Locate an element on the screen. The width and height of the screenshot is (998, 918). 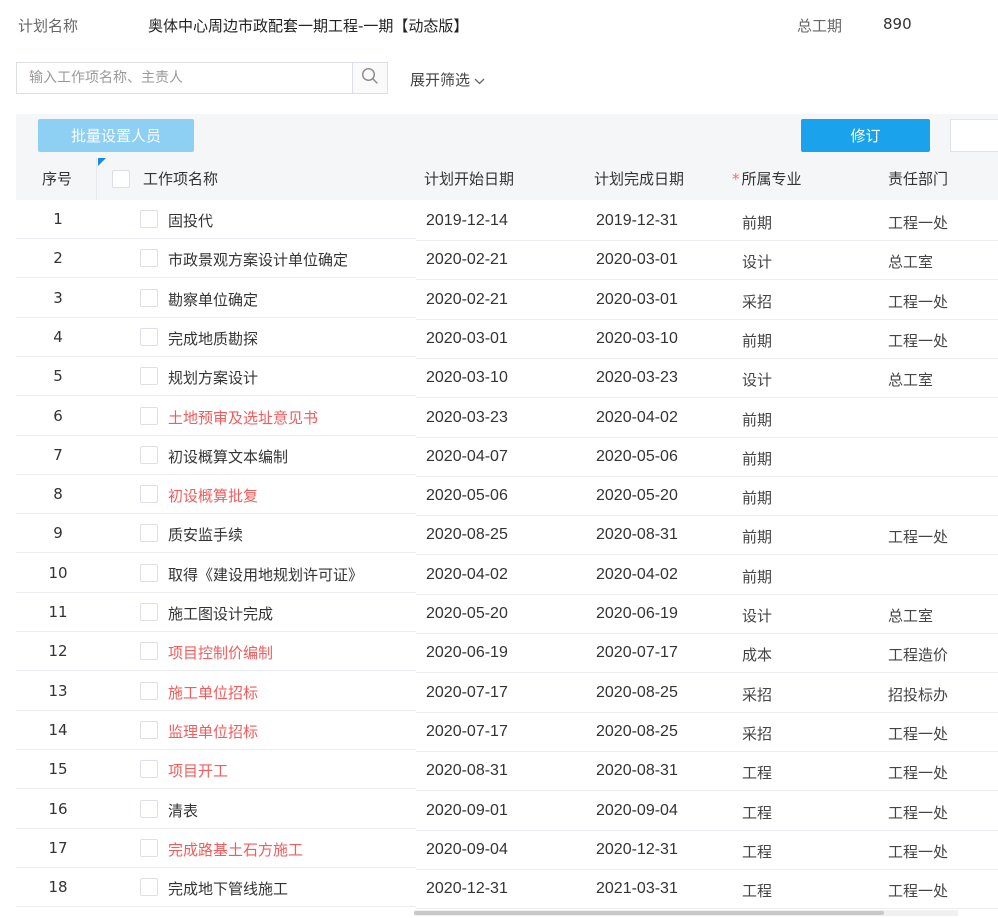
work-item-name: 完成地下管线施工 is located at coordinates (228, 888).